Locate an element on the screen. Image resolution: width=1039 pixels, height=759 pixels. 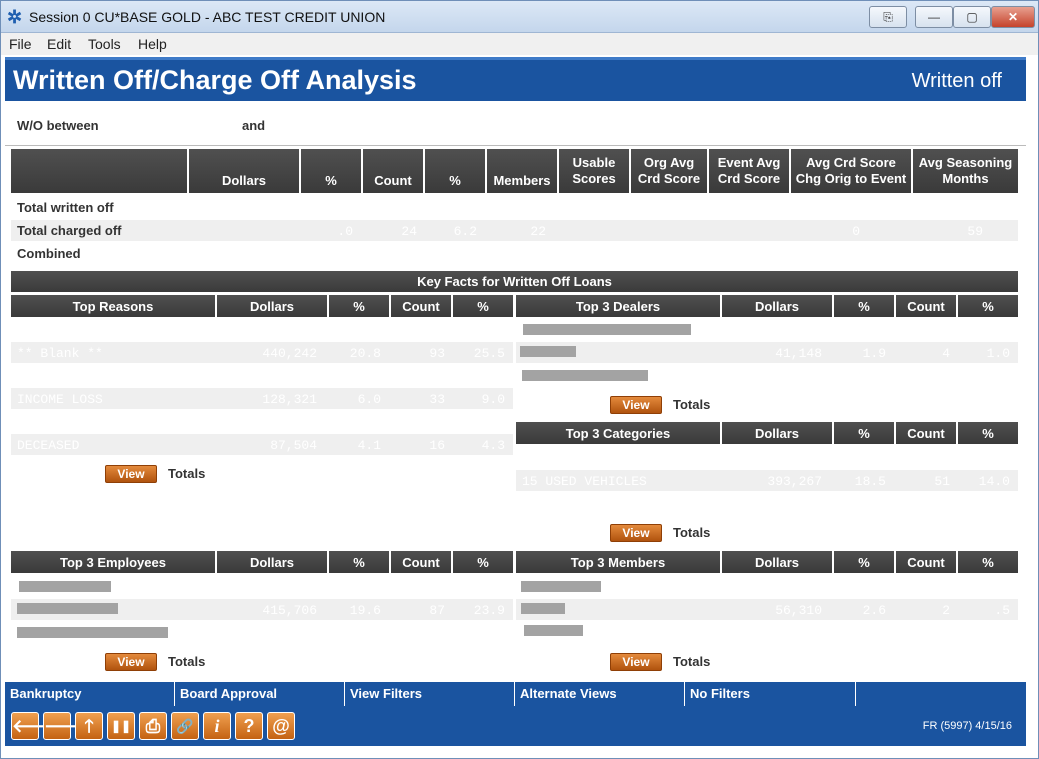
row-label-total-written-off: Total written off is located at coordinates (65, 207).